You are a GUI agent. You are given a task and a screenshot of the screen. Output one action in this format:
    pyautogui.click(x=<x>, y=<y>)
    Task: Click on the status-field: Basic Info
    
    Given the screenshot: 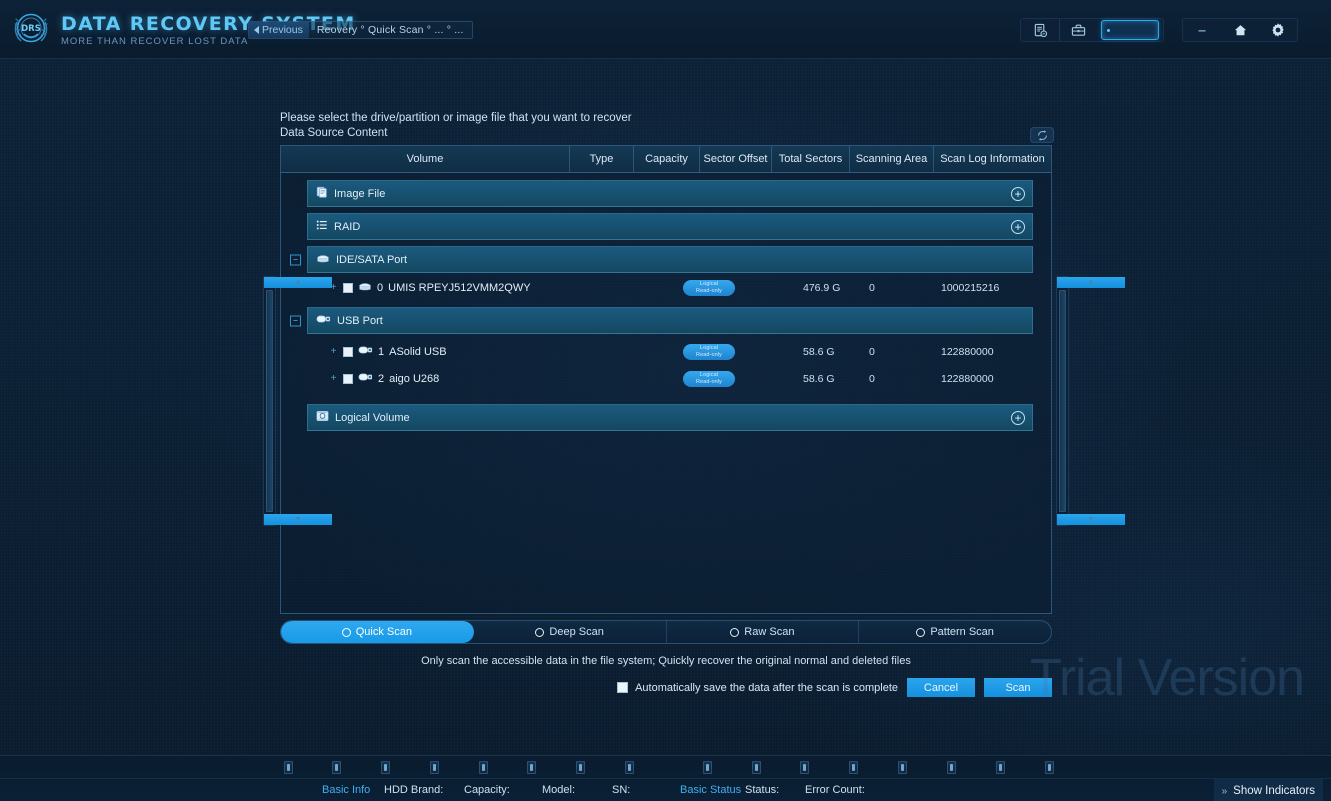 What is the action you would take?
    pyautogui.click(x=346, y=790)
    